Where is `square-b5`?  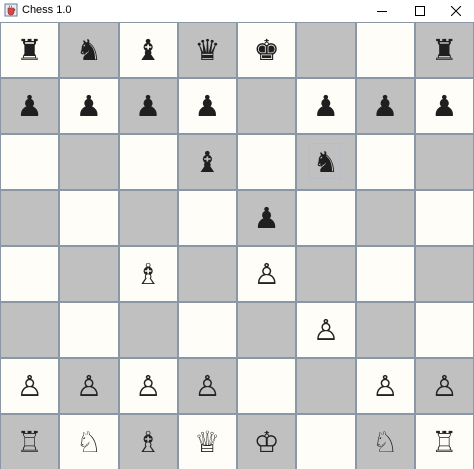 square-b5 is located at coordinates (89, 218).